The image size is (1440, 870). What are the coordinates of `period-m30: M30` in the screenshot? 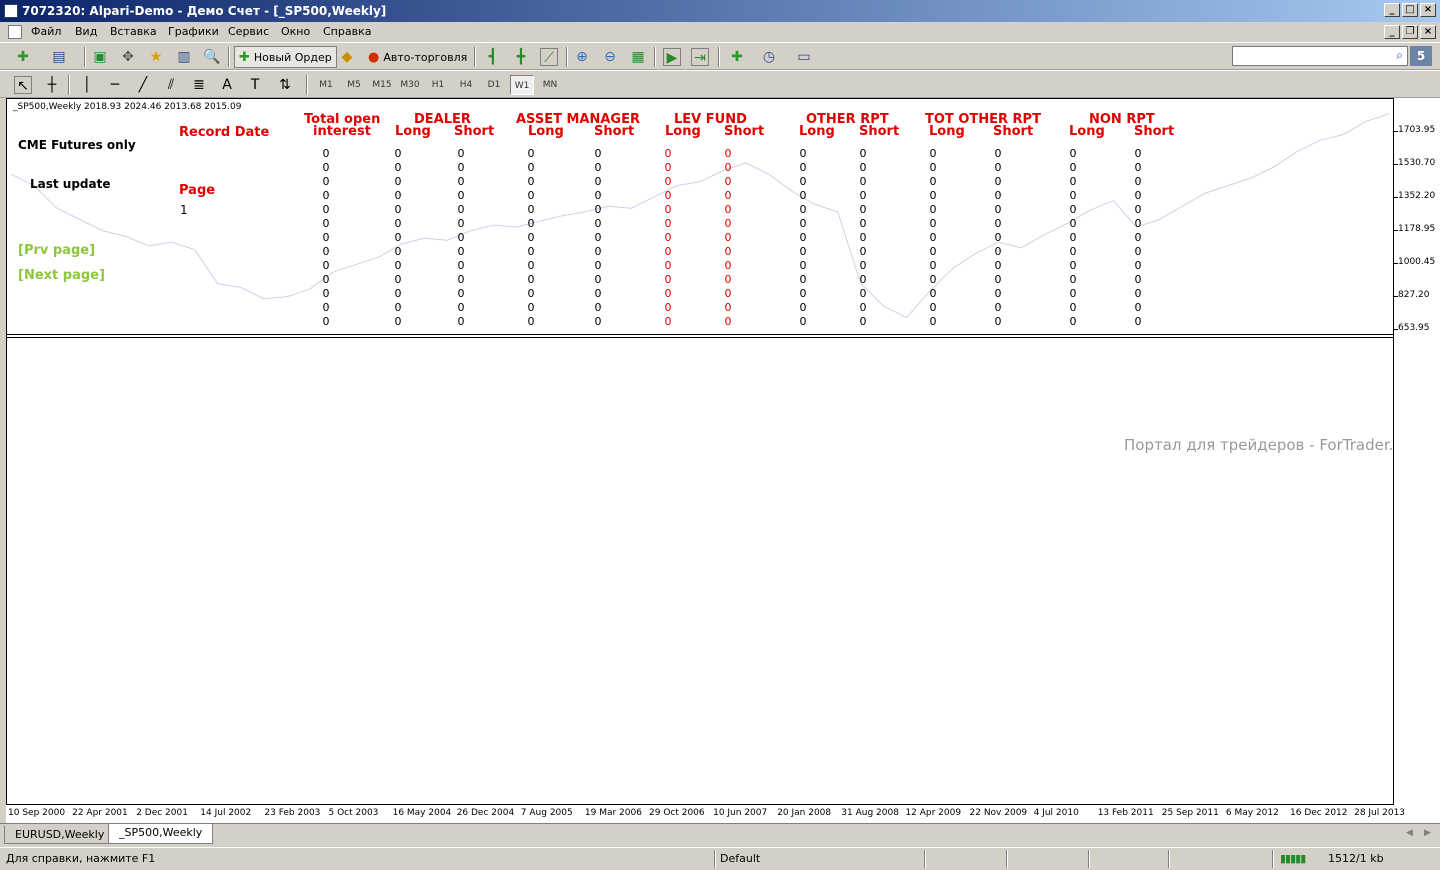 It's located at (410, 85).